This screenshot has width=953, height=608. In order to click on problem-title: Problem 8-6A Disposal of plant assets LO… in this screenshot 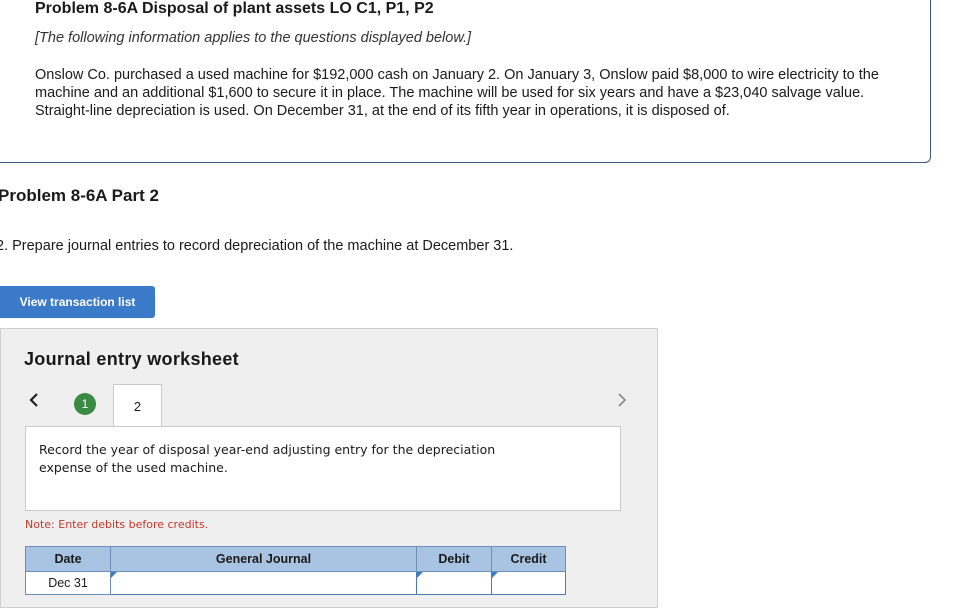, I will do `click(234, 8)`.